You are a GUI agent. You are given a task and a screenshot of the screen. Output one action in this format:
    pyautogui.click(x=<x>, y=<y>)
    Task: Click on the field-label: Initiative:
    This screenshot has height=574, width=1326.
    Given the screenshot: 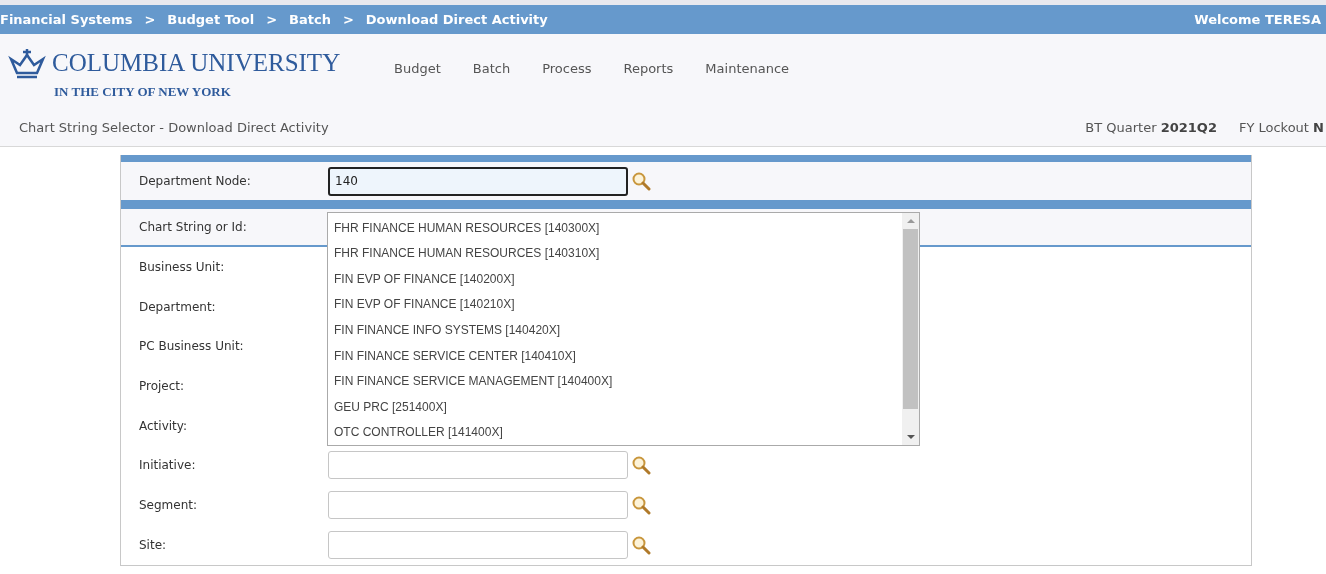 What is the action you would take?
    pyautogui.click(x=168, y=466)
    